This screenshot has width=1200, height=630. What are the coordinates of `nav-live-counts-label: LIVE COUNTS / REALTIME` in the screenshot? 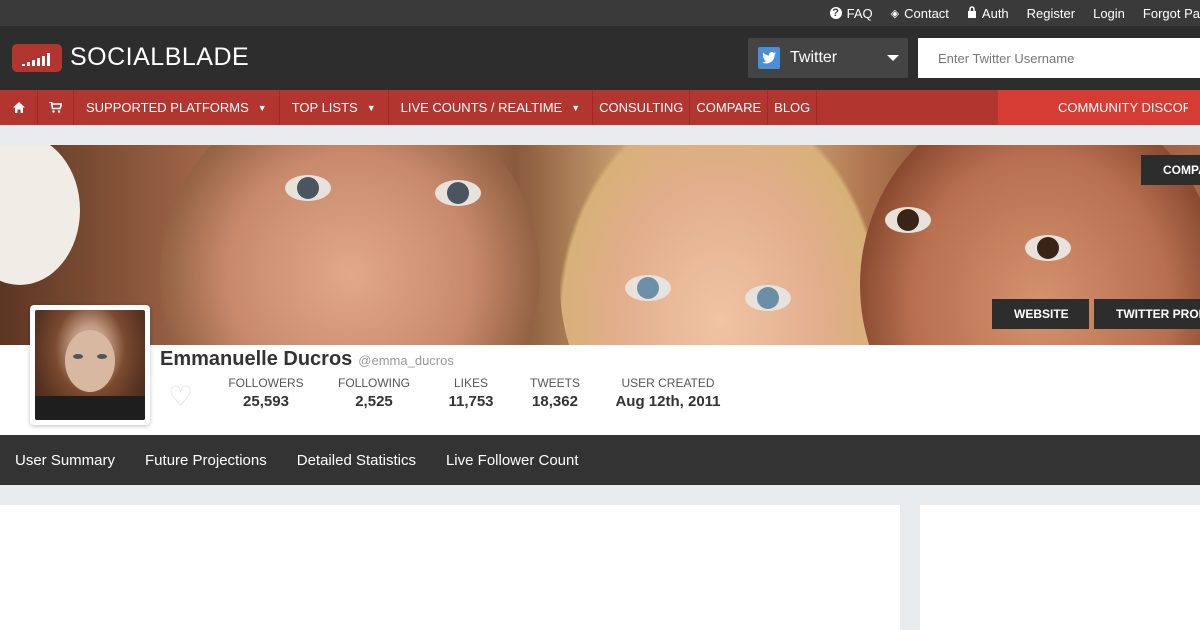 It's located at (481, 107).